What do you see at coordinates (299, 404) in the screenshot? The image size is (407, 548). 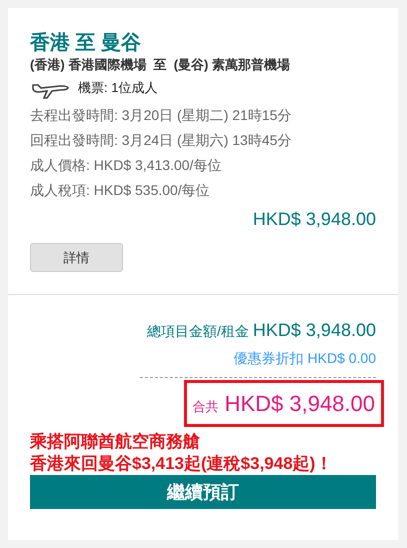 I see `total-amount: HKD$ 3,948.00` at bounding box center [299, 404].